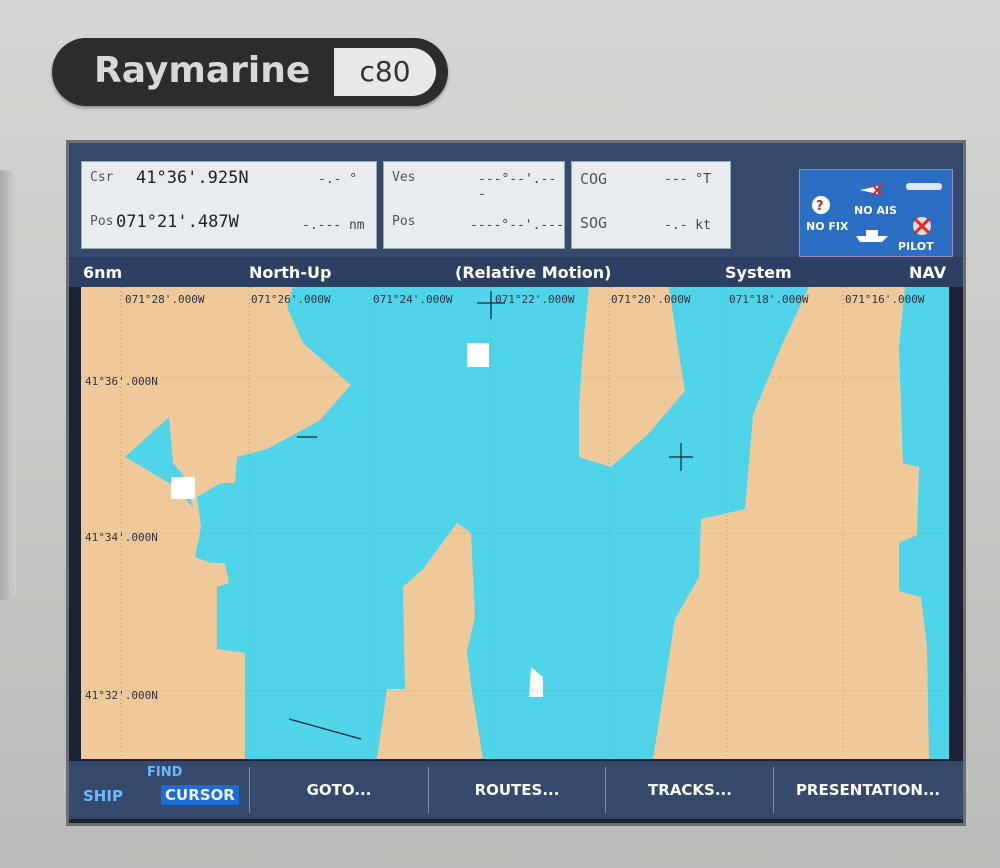 The image size is (1000, 868). Describe the element at coordinates (333, 225) in the screenshot. I see `cursor-range: -.--- nm` at that location.